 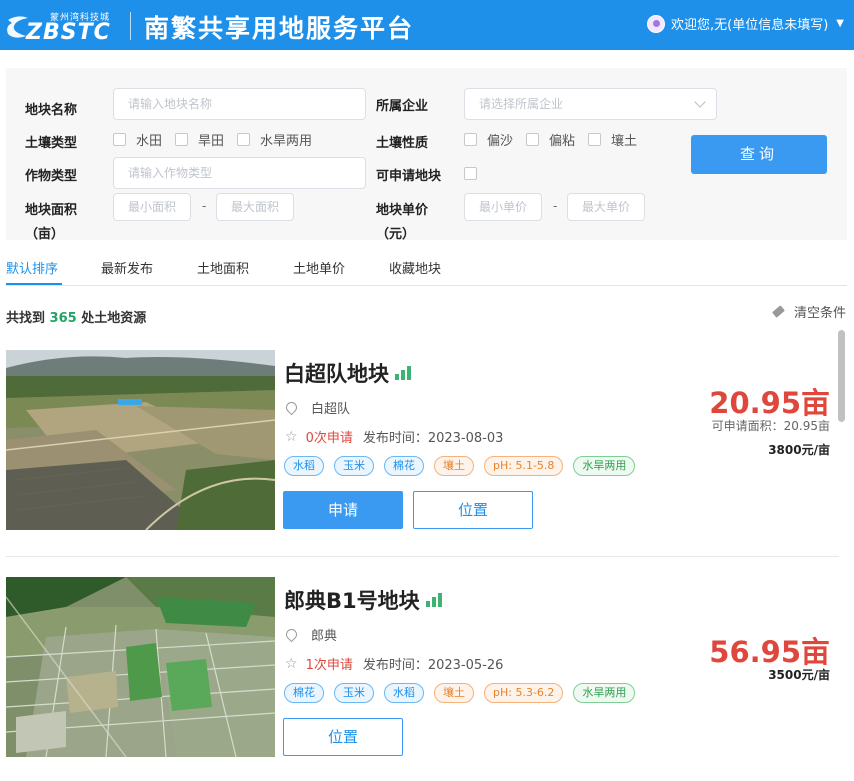 I want to click on top-header: 蒙州湾科技城 ZBSTC 南繁共享用地服务平台 欢迎您,无(单位信息未填写) ▼, so click(x=427, y=25).